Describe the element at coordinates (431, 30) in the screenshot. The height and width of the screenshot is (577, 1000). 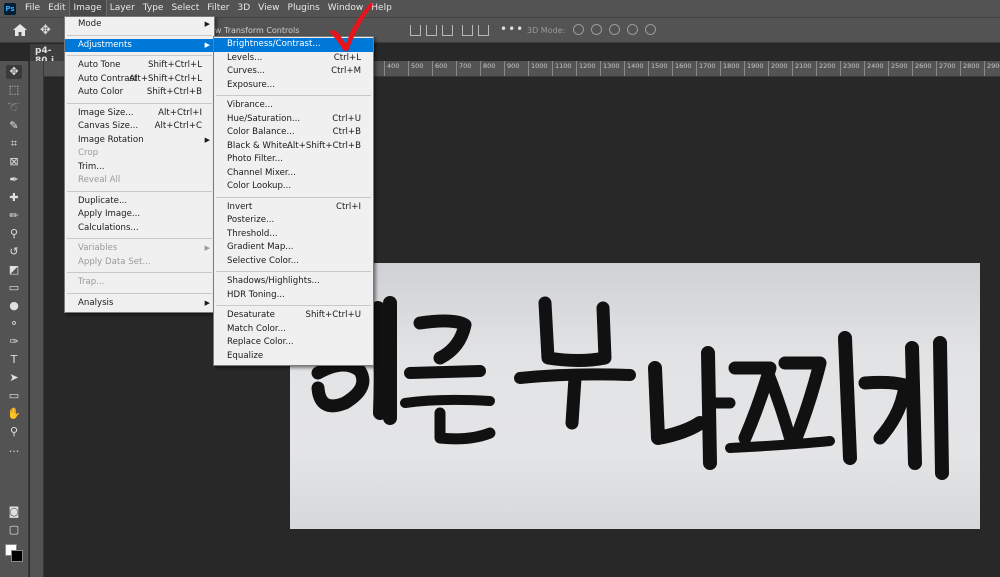
I see `align-vertical-center-icon` at that location.